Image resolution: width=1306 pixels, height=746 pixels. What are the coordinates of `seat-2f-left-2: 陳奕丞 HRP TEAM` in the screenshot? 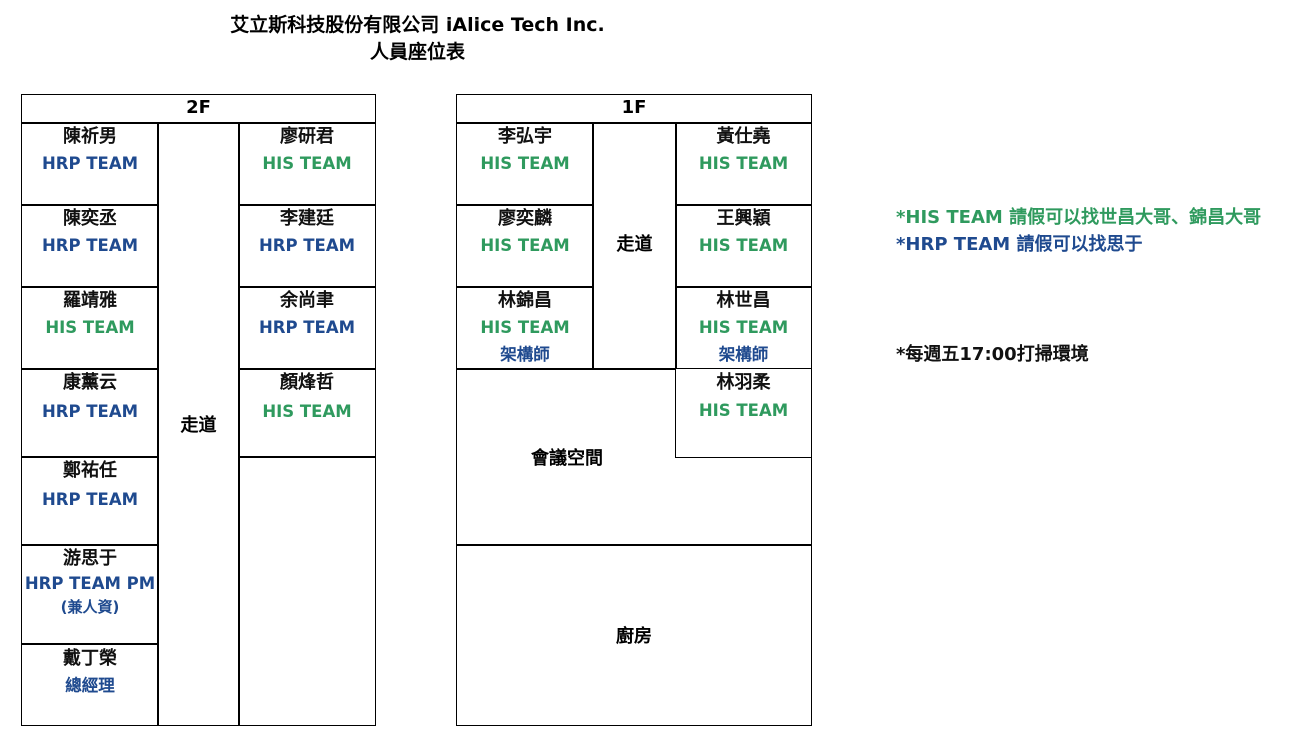 It's located at (90, 246).